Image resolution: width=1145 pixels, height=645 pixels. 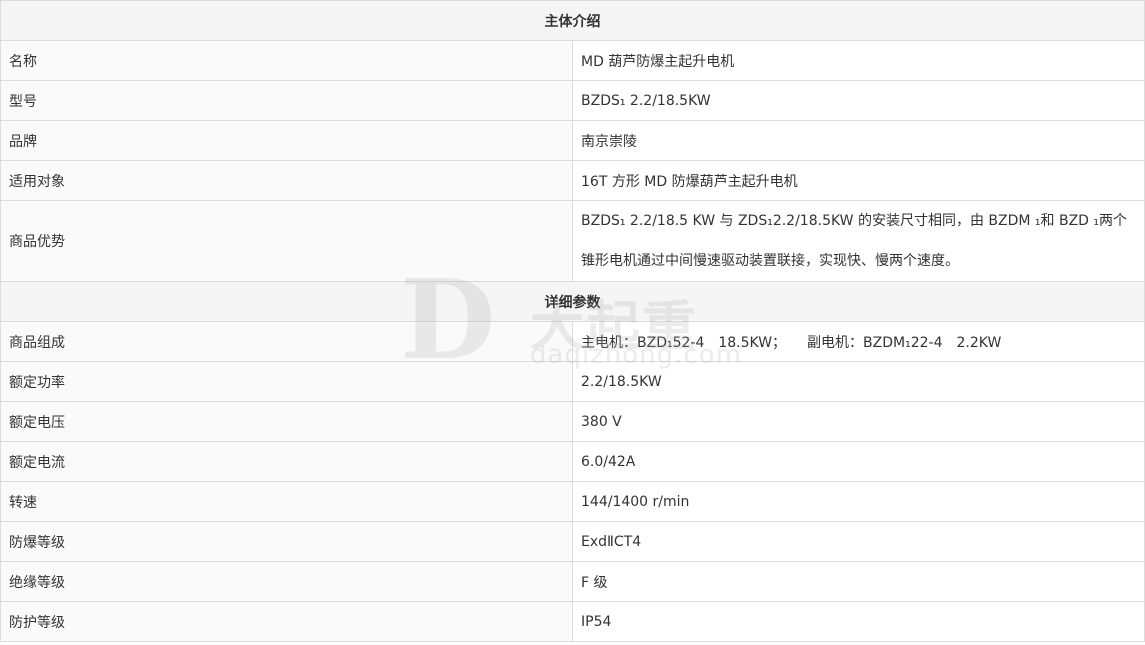 I want to click on row-value: MD 葫芦防爆主起升电机, so click(x=858, y=60).